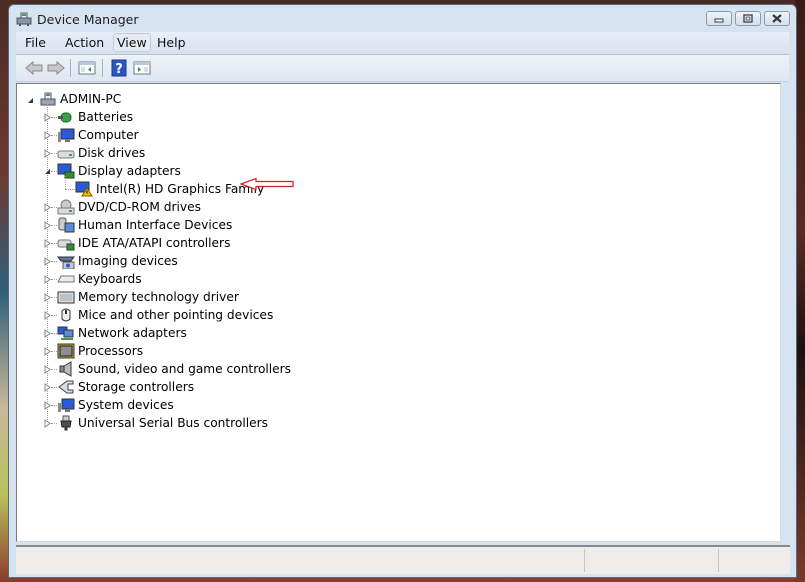  I want to click on maximize-button, so click(748, 18).